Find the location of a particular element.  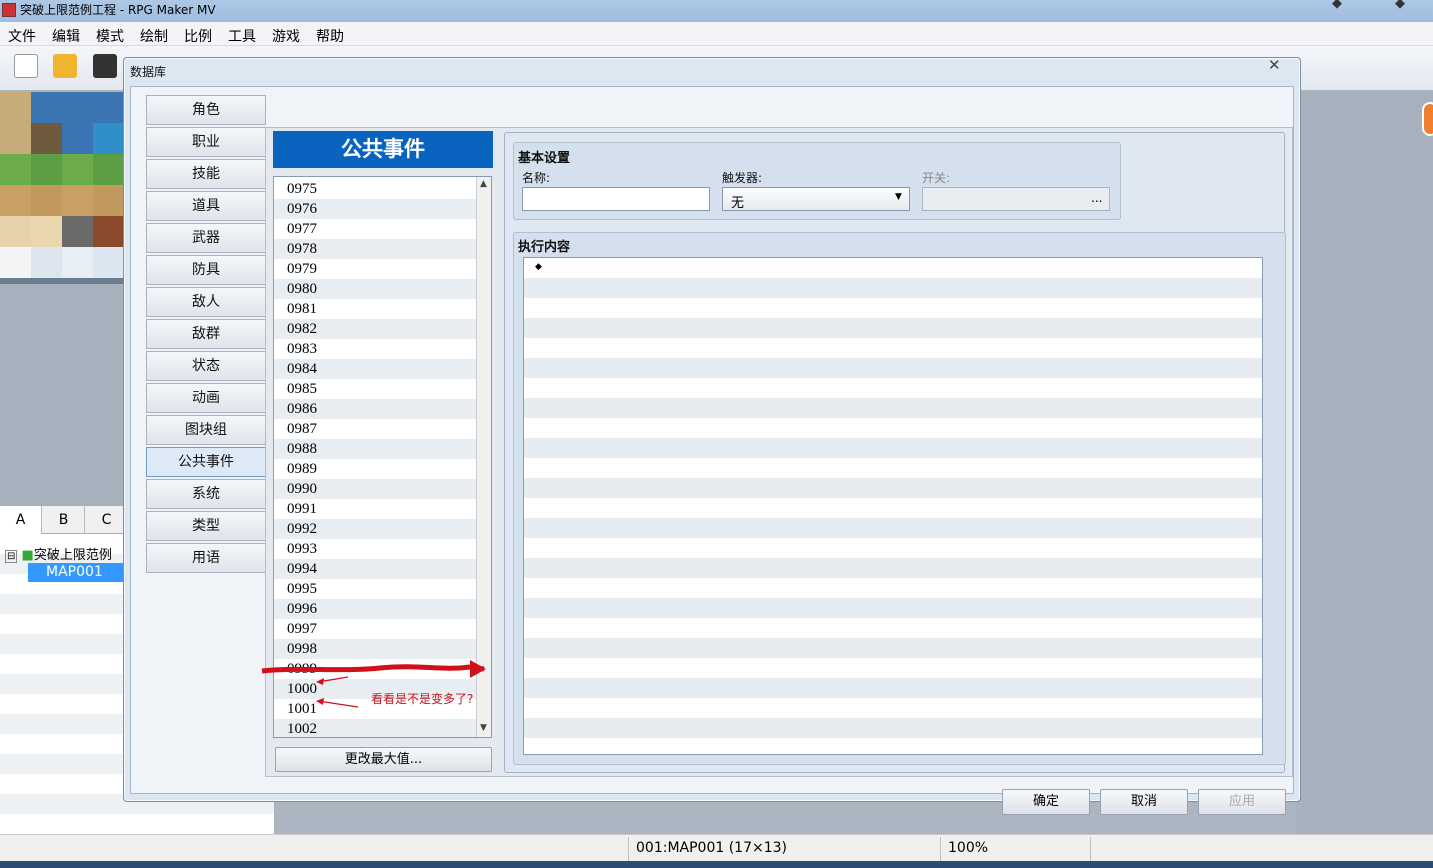

dialog-title: 数据库 is located at coordinates (148, 72).